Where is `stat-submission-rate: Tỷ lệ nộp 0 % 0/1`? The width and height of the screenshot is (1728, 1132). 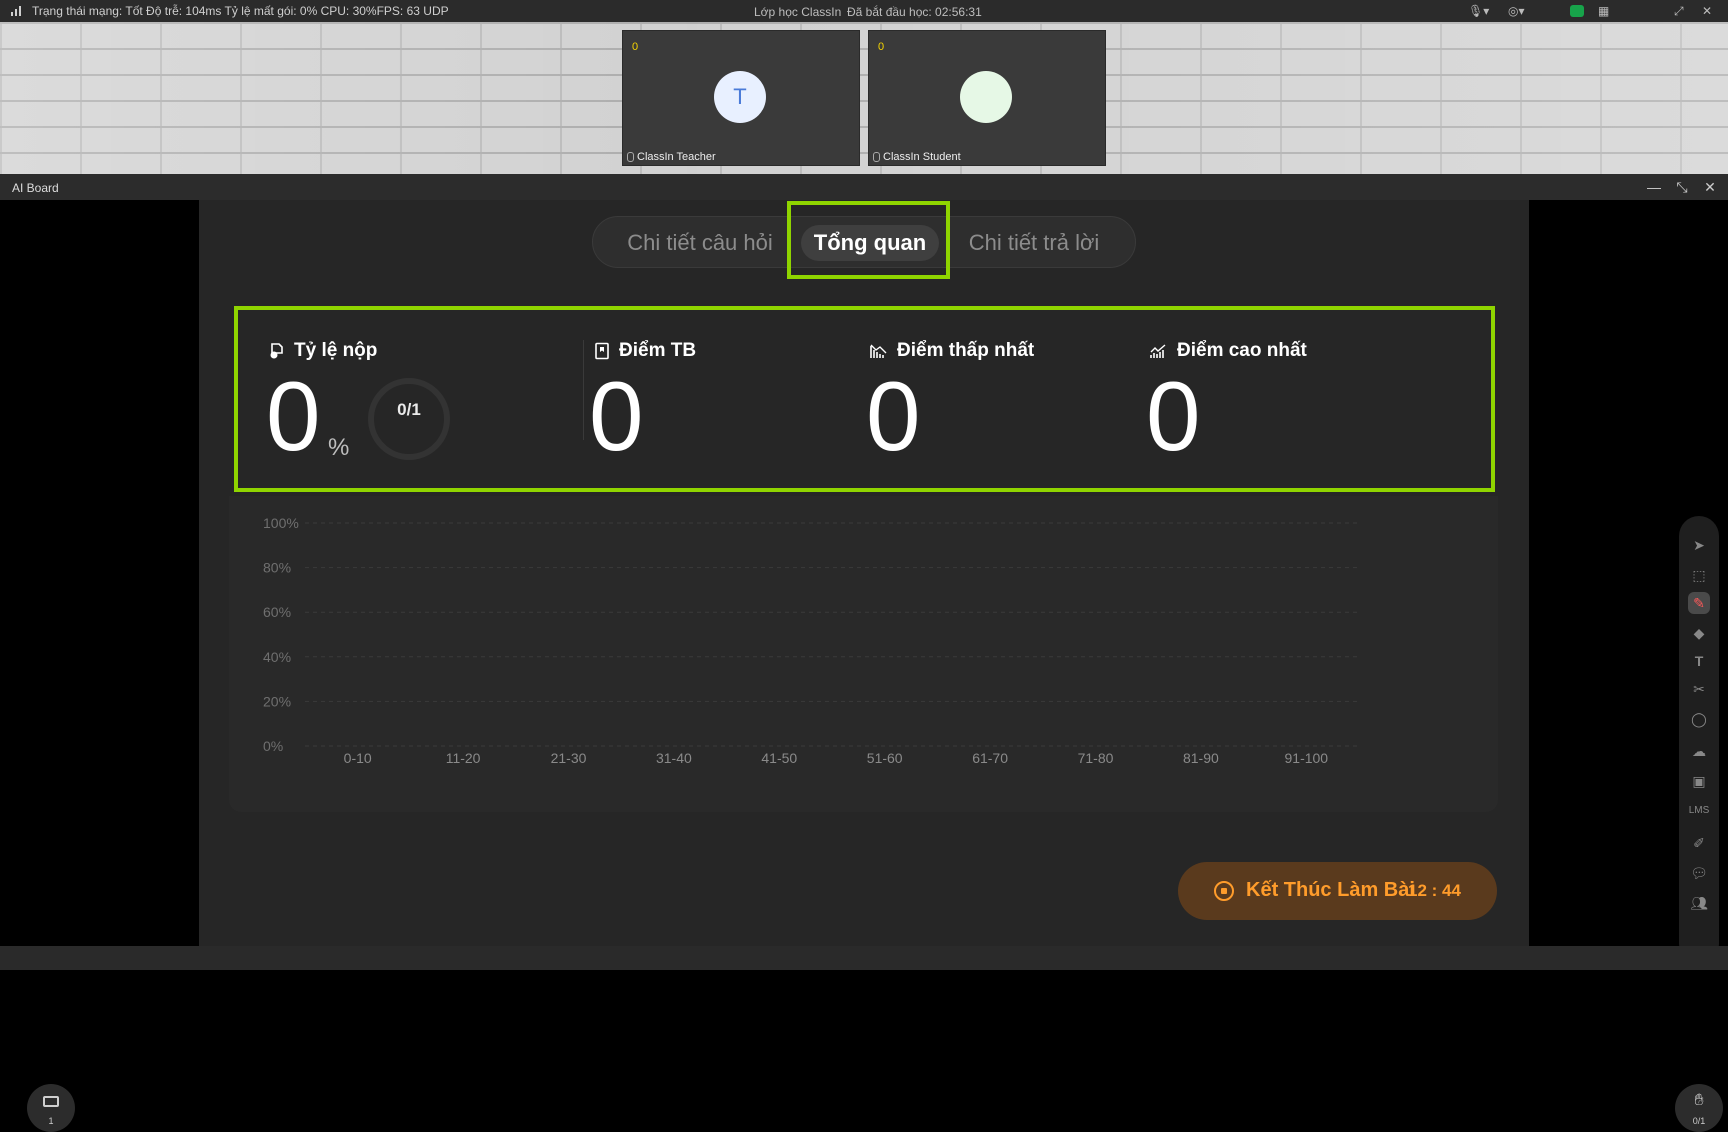 stat-submission-rate: Tỷ lệ nộp 0 % 0/1 is located at coordinates (410, 400).